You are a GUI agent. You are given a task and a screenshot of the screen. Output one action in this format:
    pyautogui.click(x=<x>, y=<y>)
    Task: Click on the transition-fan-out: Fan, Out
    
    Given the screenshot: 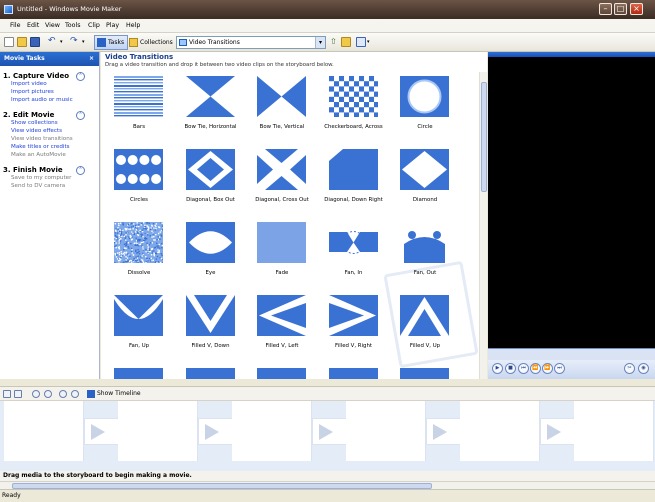 What is the action you would take?
    pyautogui.click(x=425, y=254)
    